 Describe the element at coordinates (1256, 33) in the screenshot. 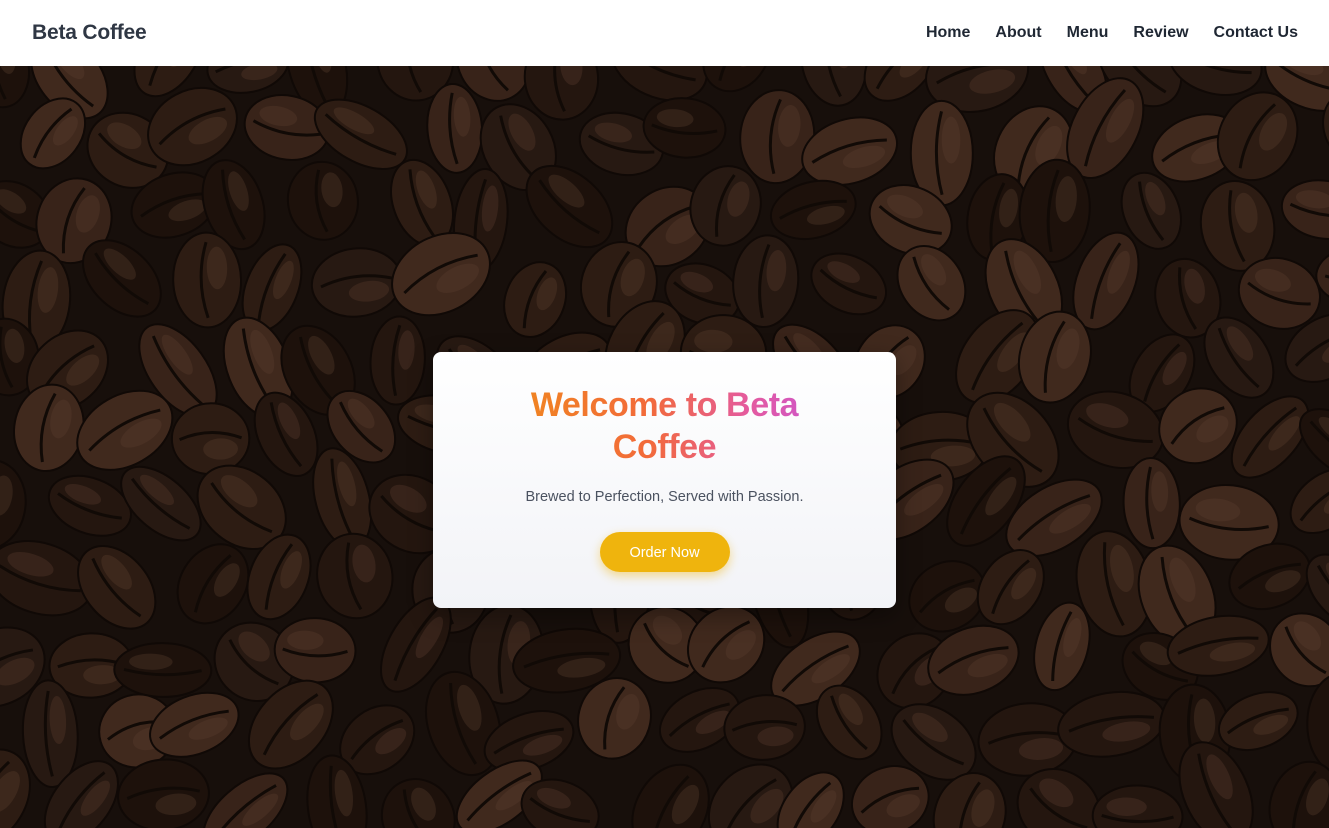

I see `nav-link-contact-us: Contact Us` at that location.